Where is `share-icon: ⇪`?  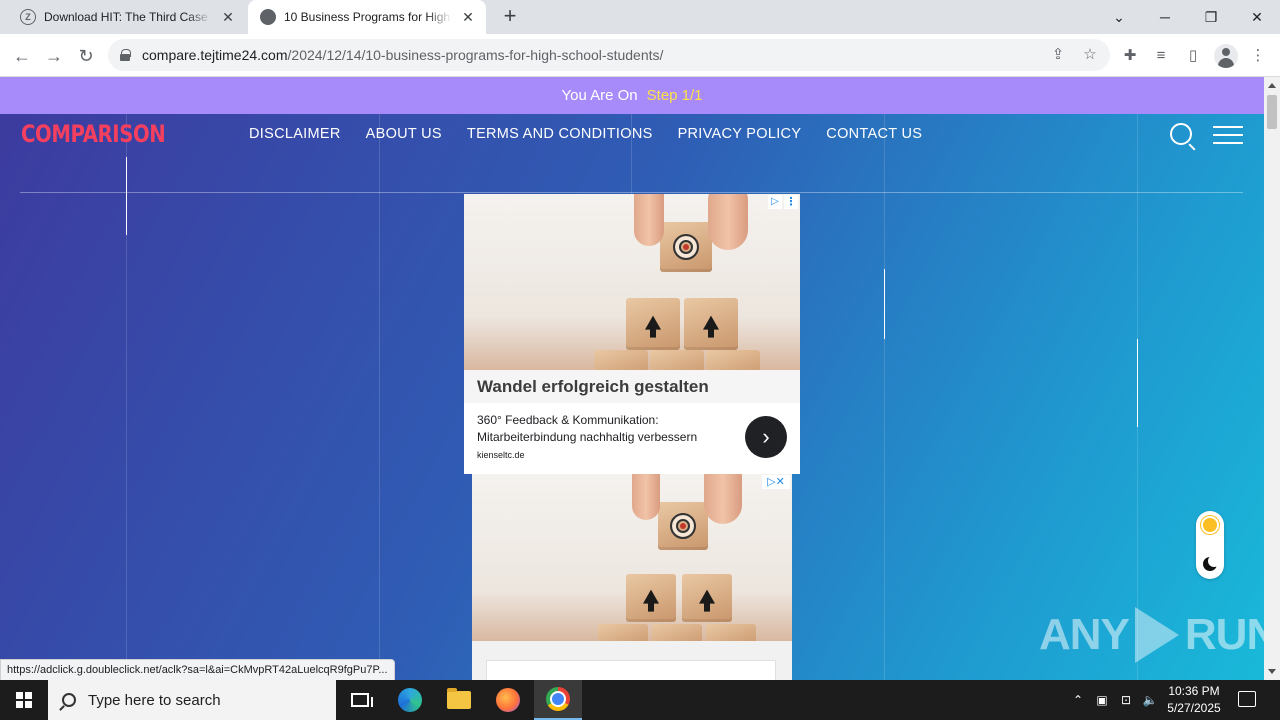
share-icon: ⇪ is located at coordinates (1058, 55).